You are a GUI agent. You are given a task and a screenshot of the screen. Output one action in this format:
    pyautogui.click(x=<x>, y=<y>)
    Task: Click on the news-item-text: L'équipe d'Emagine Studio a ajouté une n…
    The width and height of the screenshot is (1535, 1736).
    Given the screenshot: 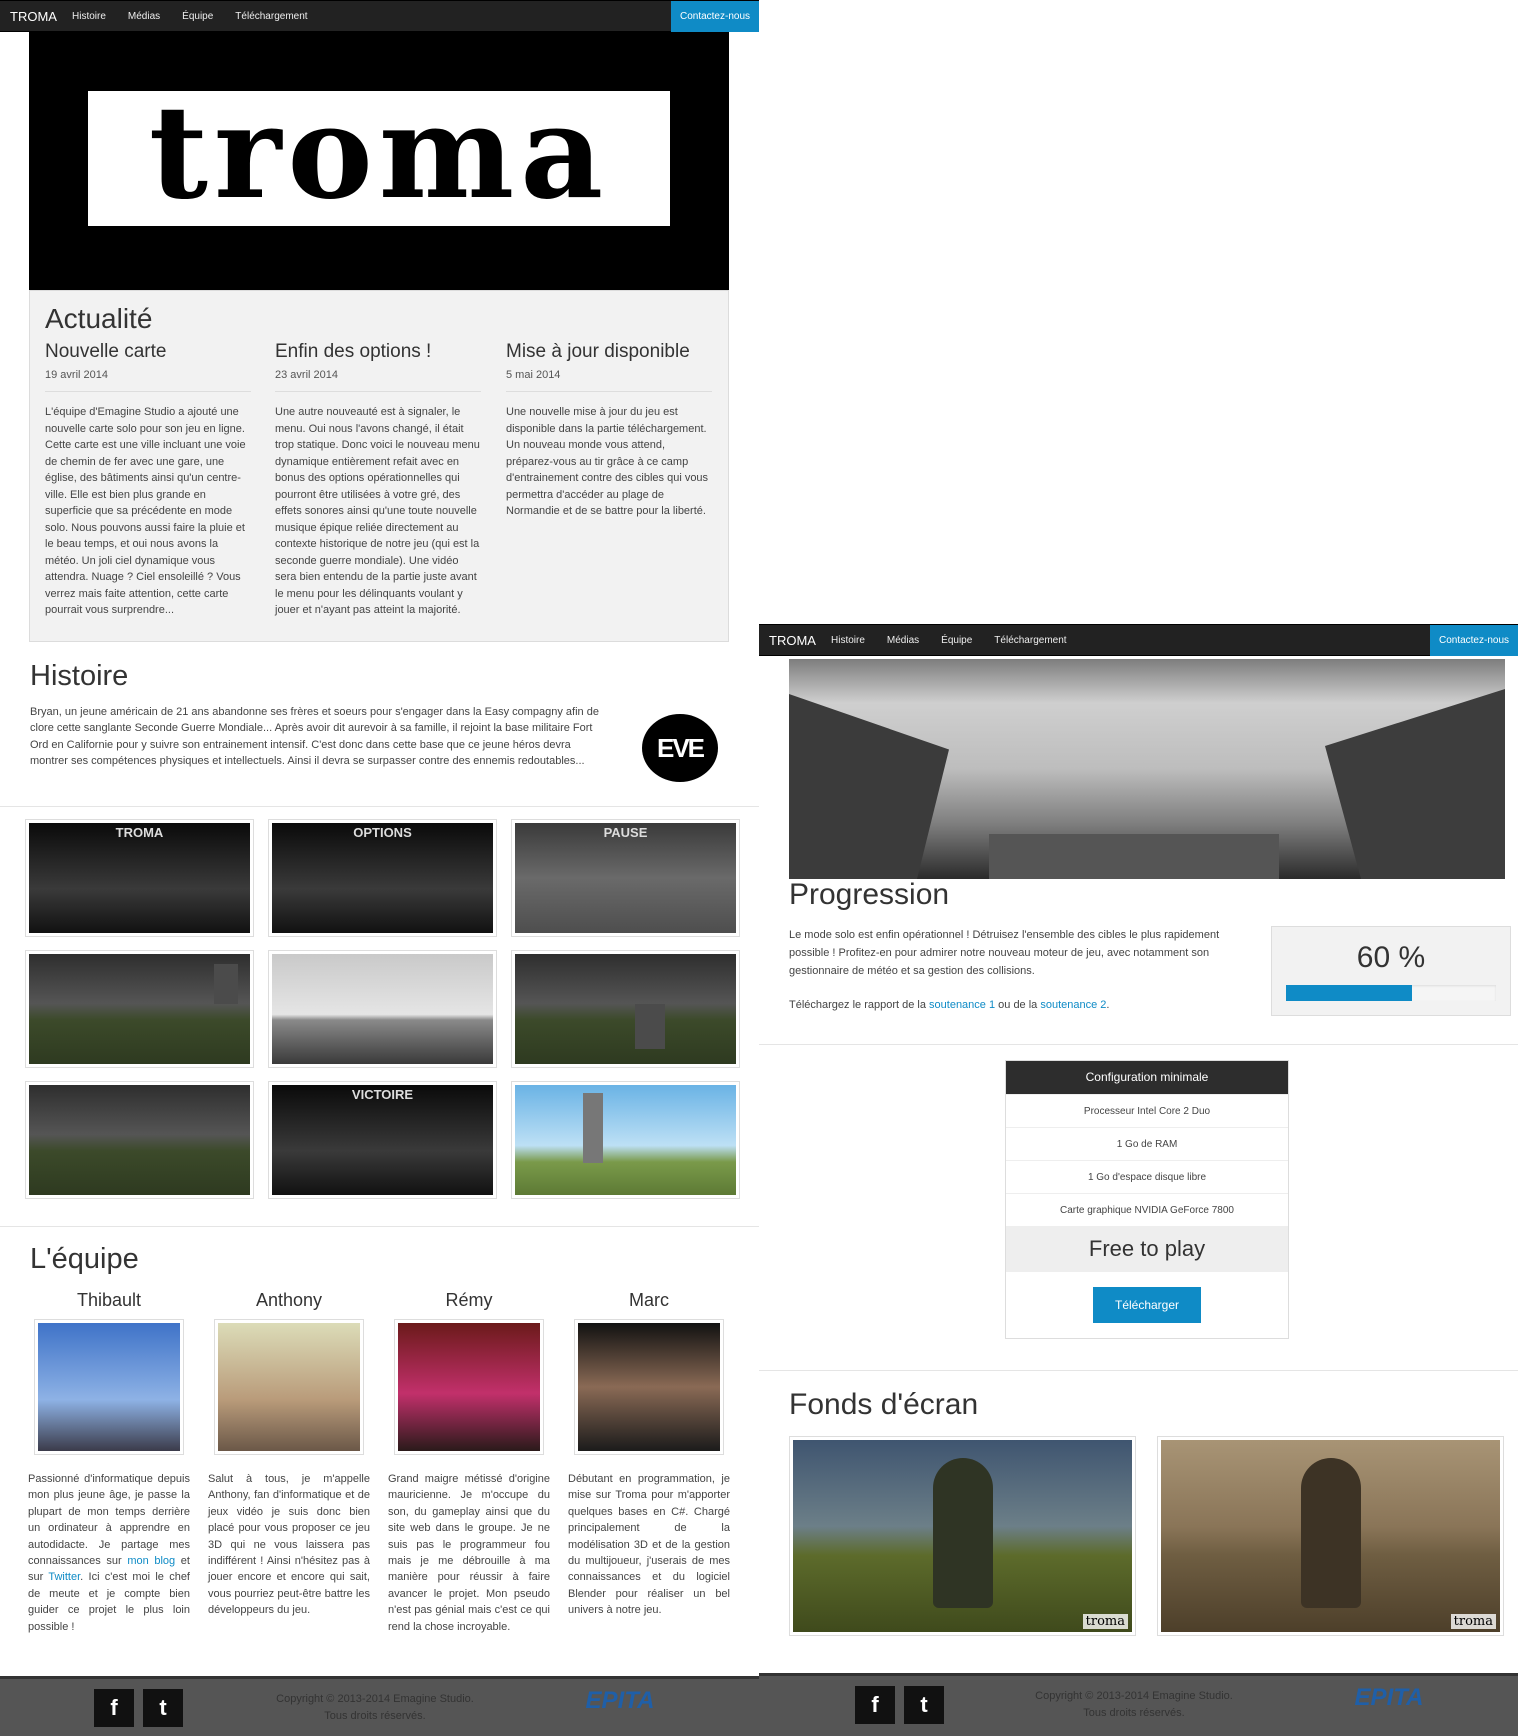 What is the action you would take?
    pyautogui.click(x=145, y=511)
    